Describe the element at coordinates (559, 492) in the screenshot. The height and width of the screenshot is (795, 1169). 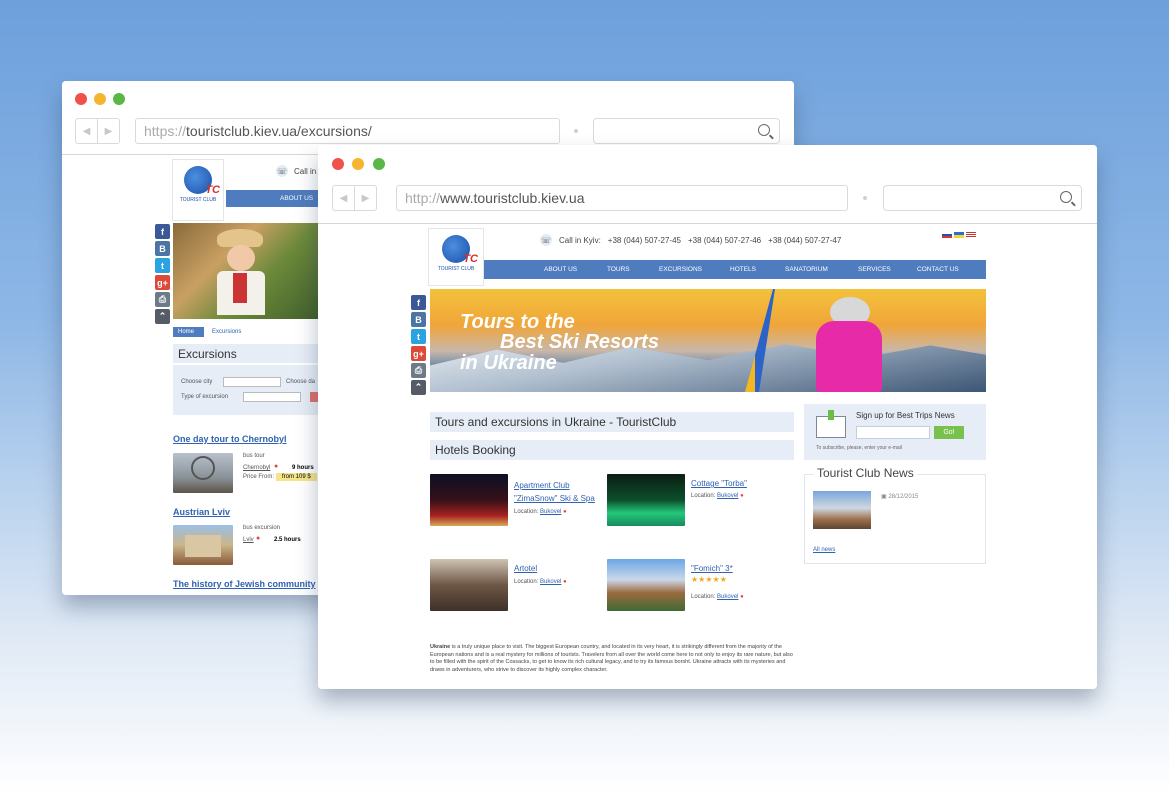
I see `hotel-name-zimasnow: Apartment Club "ZimaSnow" Ski & Spa` at that location.